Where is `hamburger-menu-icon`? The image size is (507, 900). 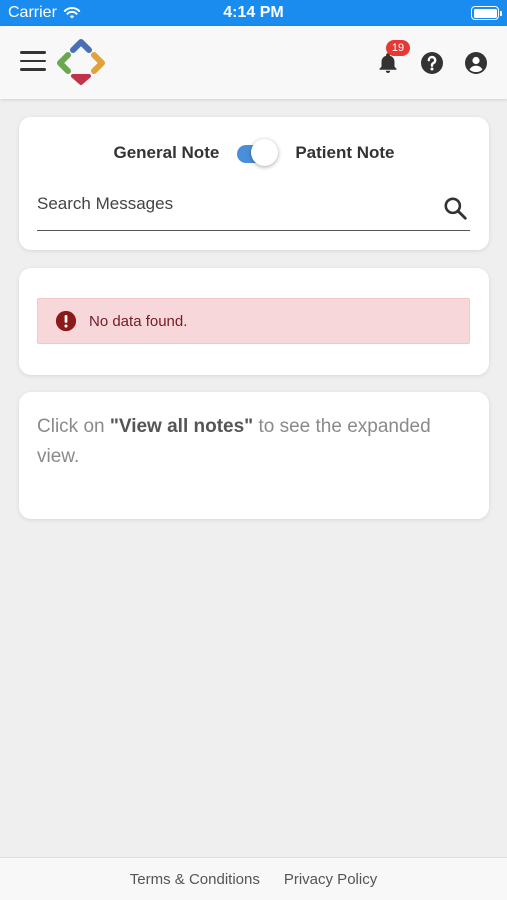 hamburger-menu-icon is located at coordinates (33, 61).